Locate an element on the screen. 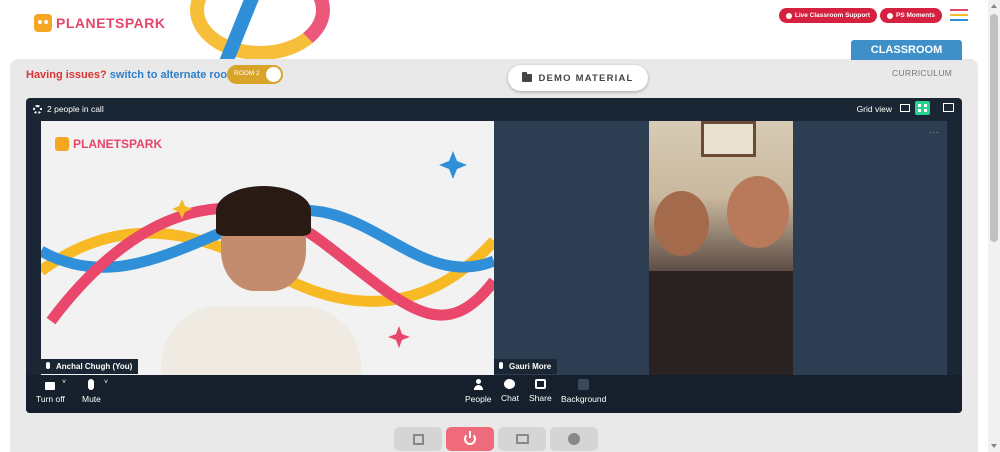  alternate-room-link: switch to alternate room is located at coordinates (173, 75).